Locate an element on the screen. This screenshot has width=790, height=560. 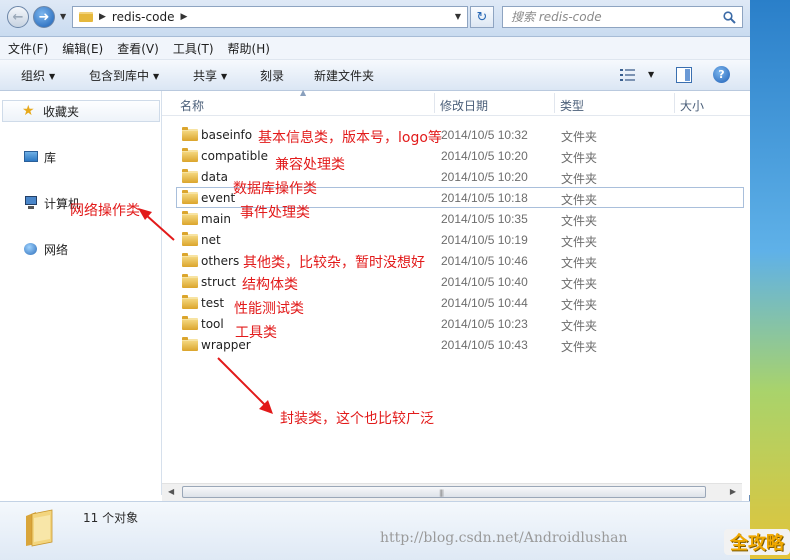
menu-file: 文件(F) is located at coordinates (28, 48).